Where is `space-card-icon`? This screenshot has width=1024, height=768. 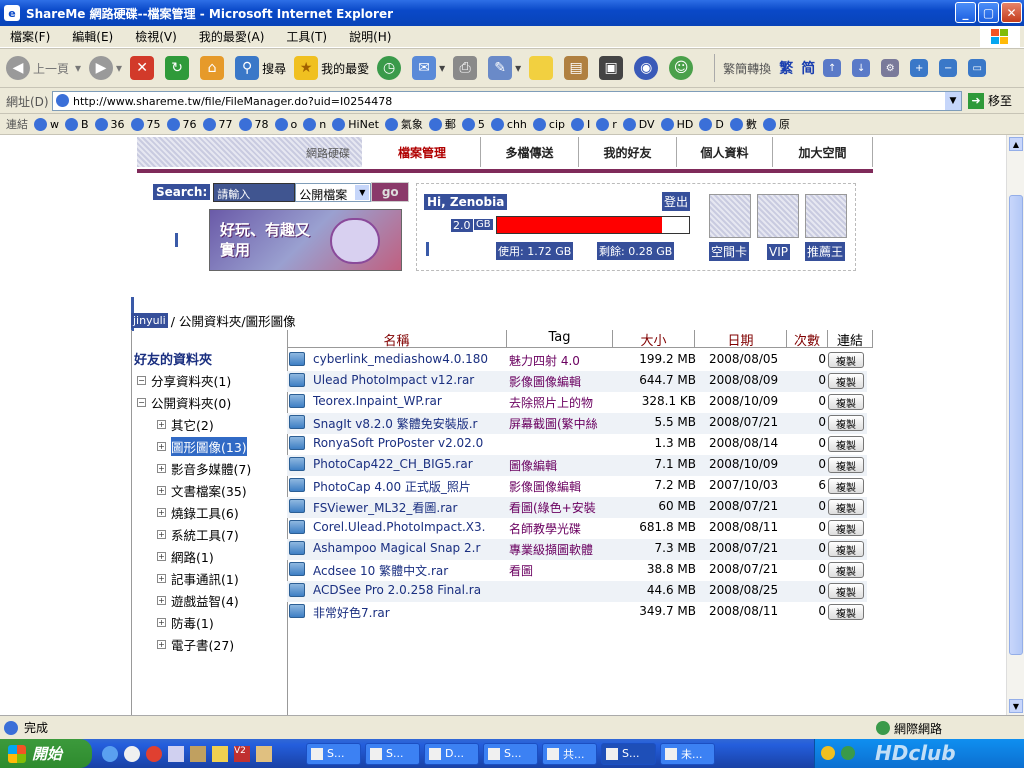 space-card-icon is located at coordinates (730, 216).